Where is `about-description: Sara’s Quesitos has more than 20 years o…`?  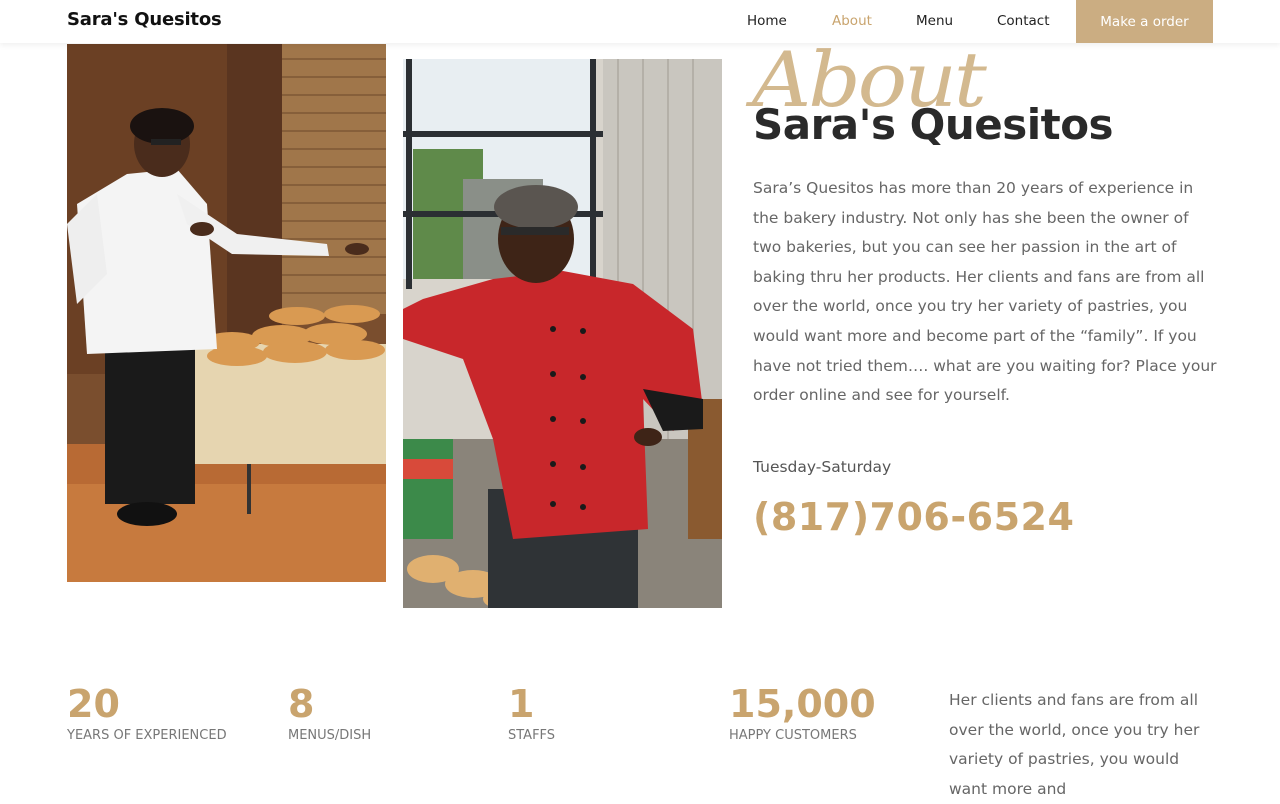 about-description: Sara’s Quesitos has more than 20 years o… is located at coordinates (985, 292).